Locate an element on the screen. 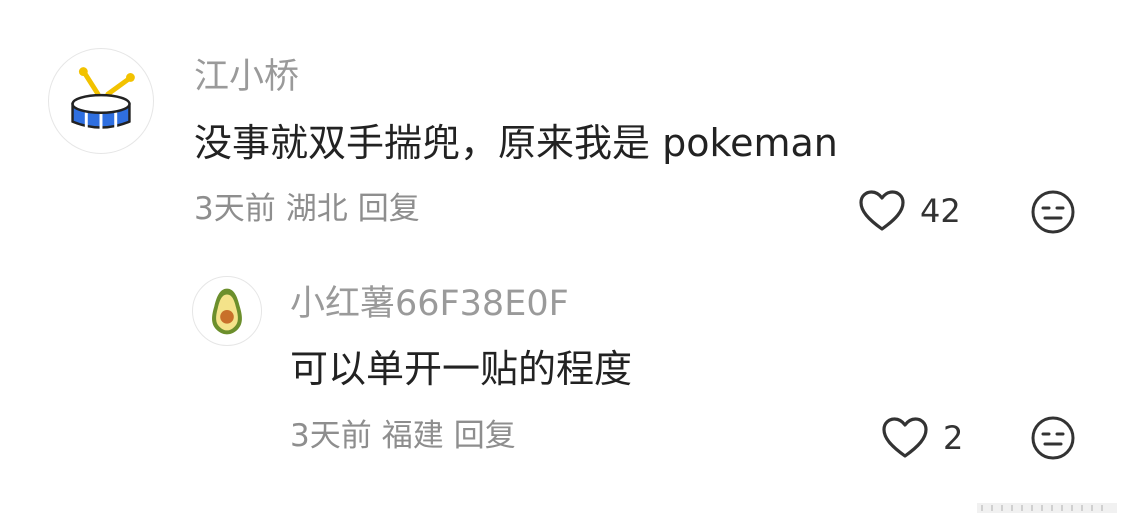 Image resolution: width=1125 pixels, height=521 pixels. like-button: 42 is located at coordinates (909, 211).